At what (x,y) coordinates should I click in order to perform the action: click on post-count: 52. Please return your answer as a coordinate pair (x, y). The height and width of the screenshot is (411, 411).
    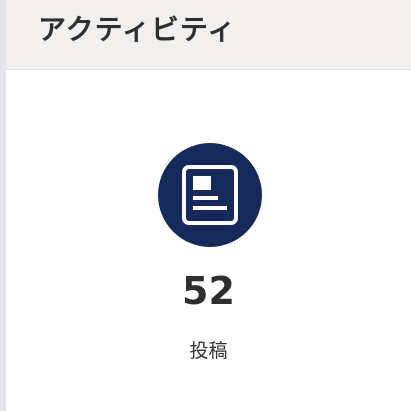
    Looking at the image, I should click on (208, 291).